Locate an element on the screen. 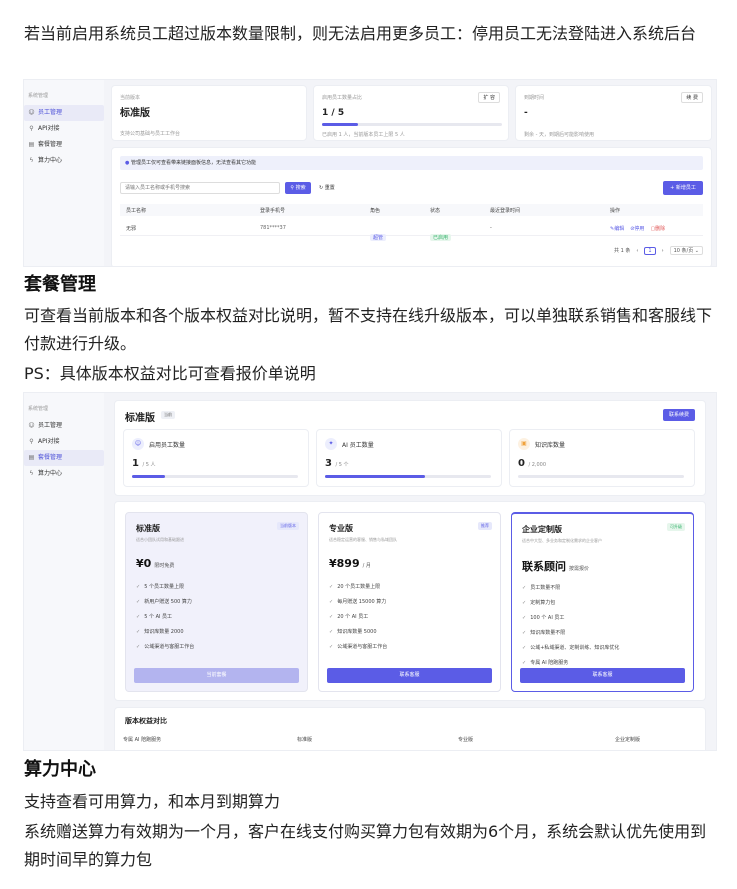 The height and width of the screenshot is (889, 737). expand-button: 扩 容 is located at coordinates (489, 97).